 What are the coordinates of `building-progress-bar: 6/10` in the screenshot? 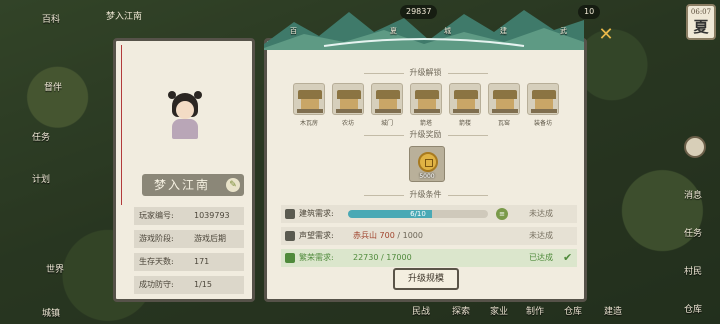 It's located at (418, 214).